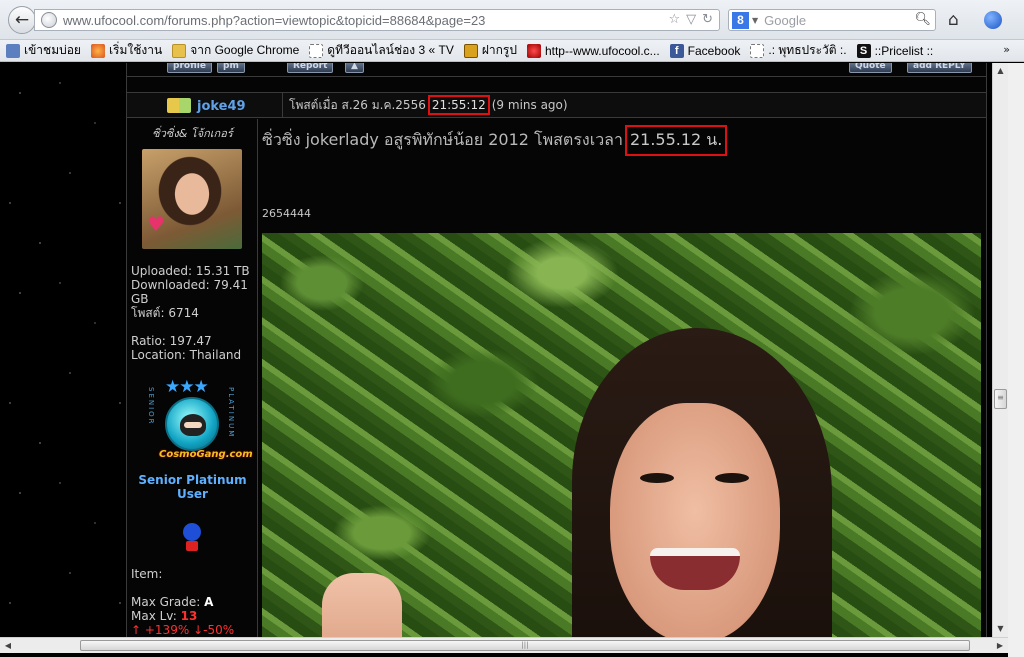 The image size is (1024, 657). I want to click on rank-badge: ★★★ SENIOR PLATINUM CosmoGang.com, so click(200, 422).